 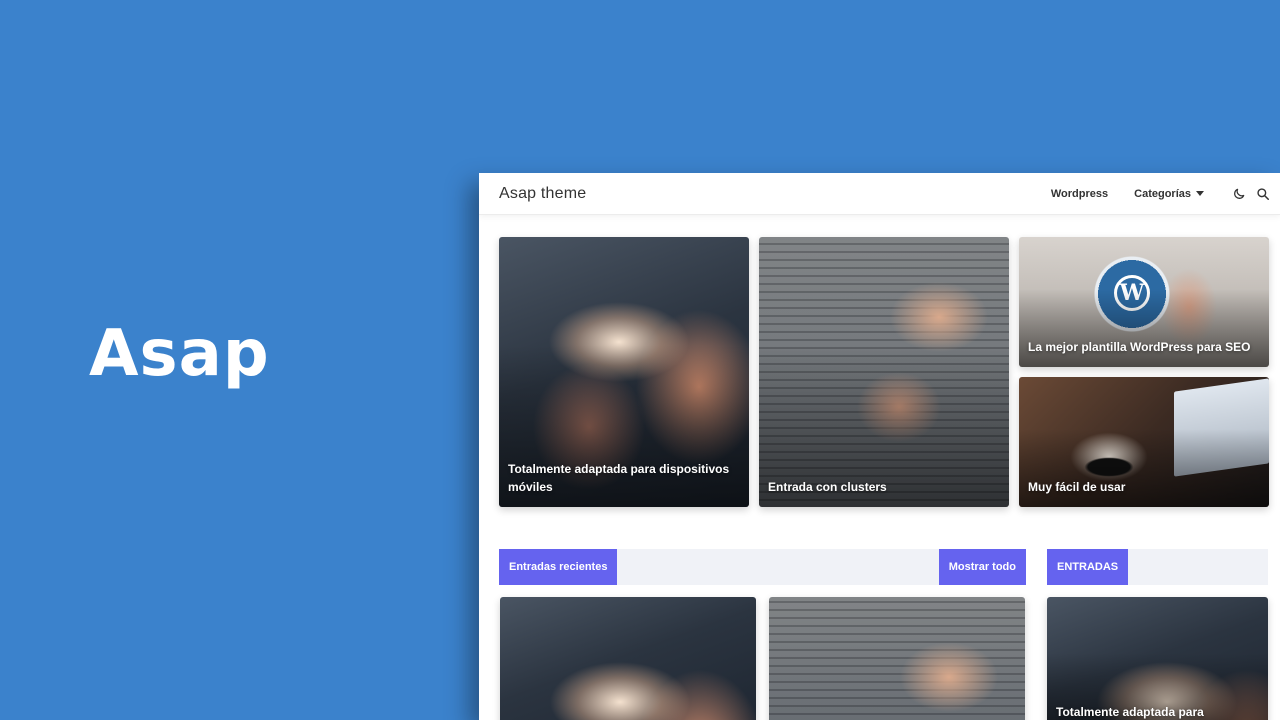 What do you see at coordinates (179, 354) in the screenshot?
I see `hero-title: Asap` at bounding box center [179, 354].